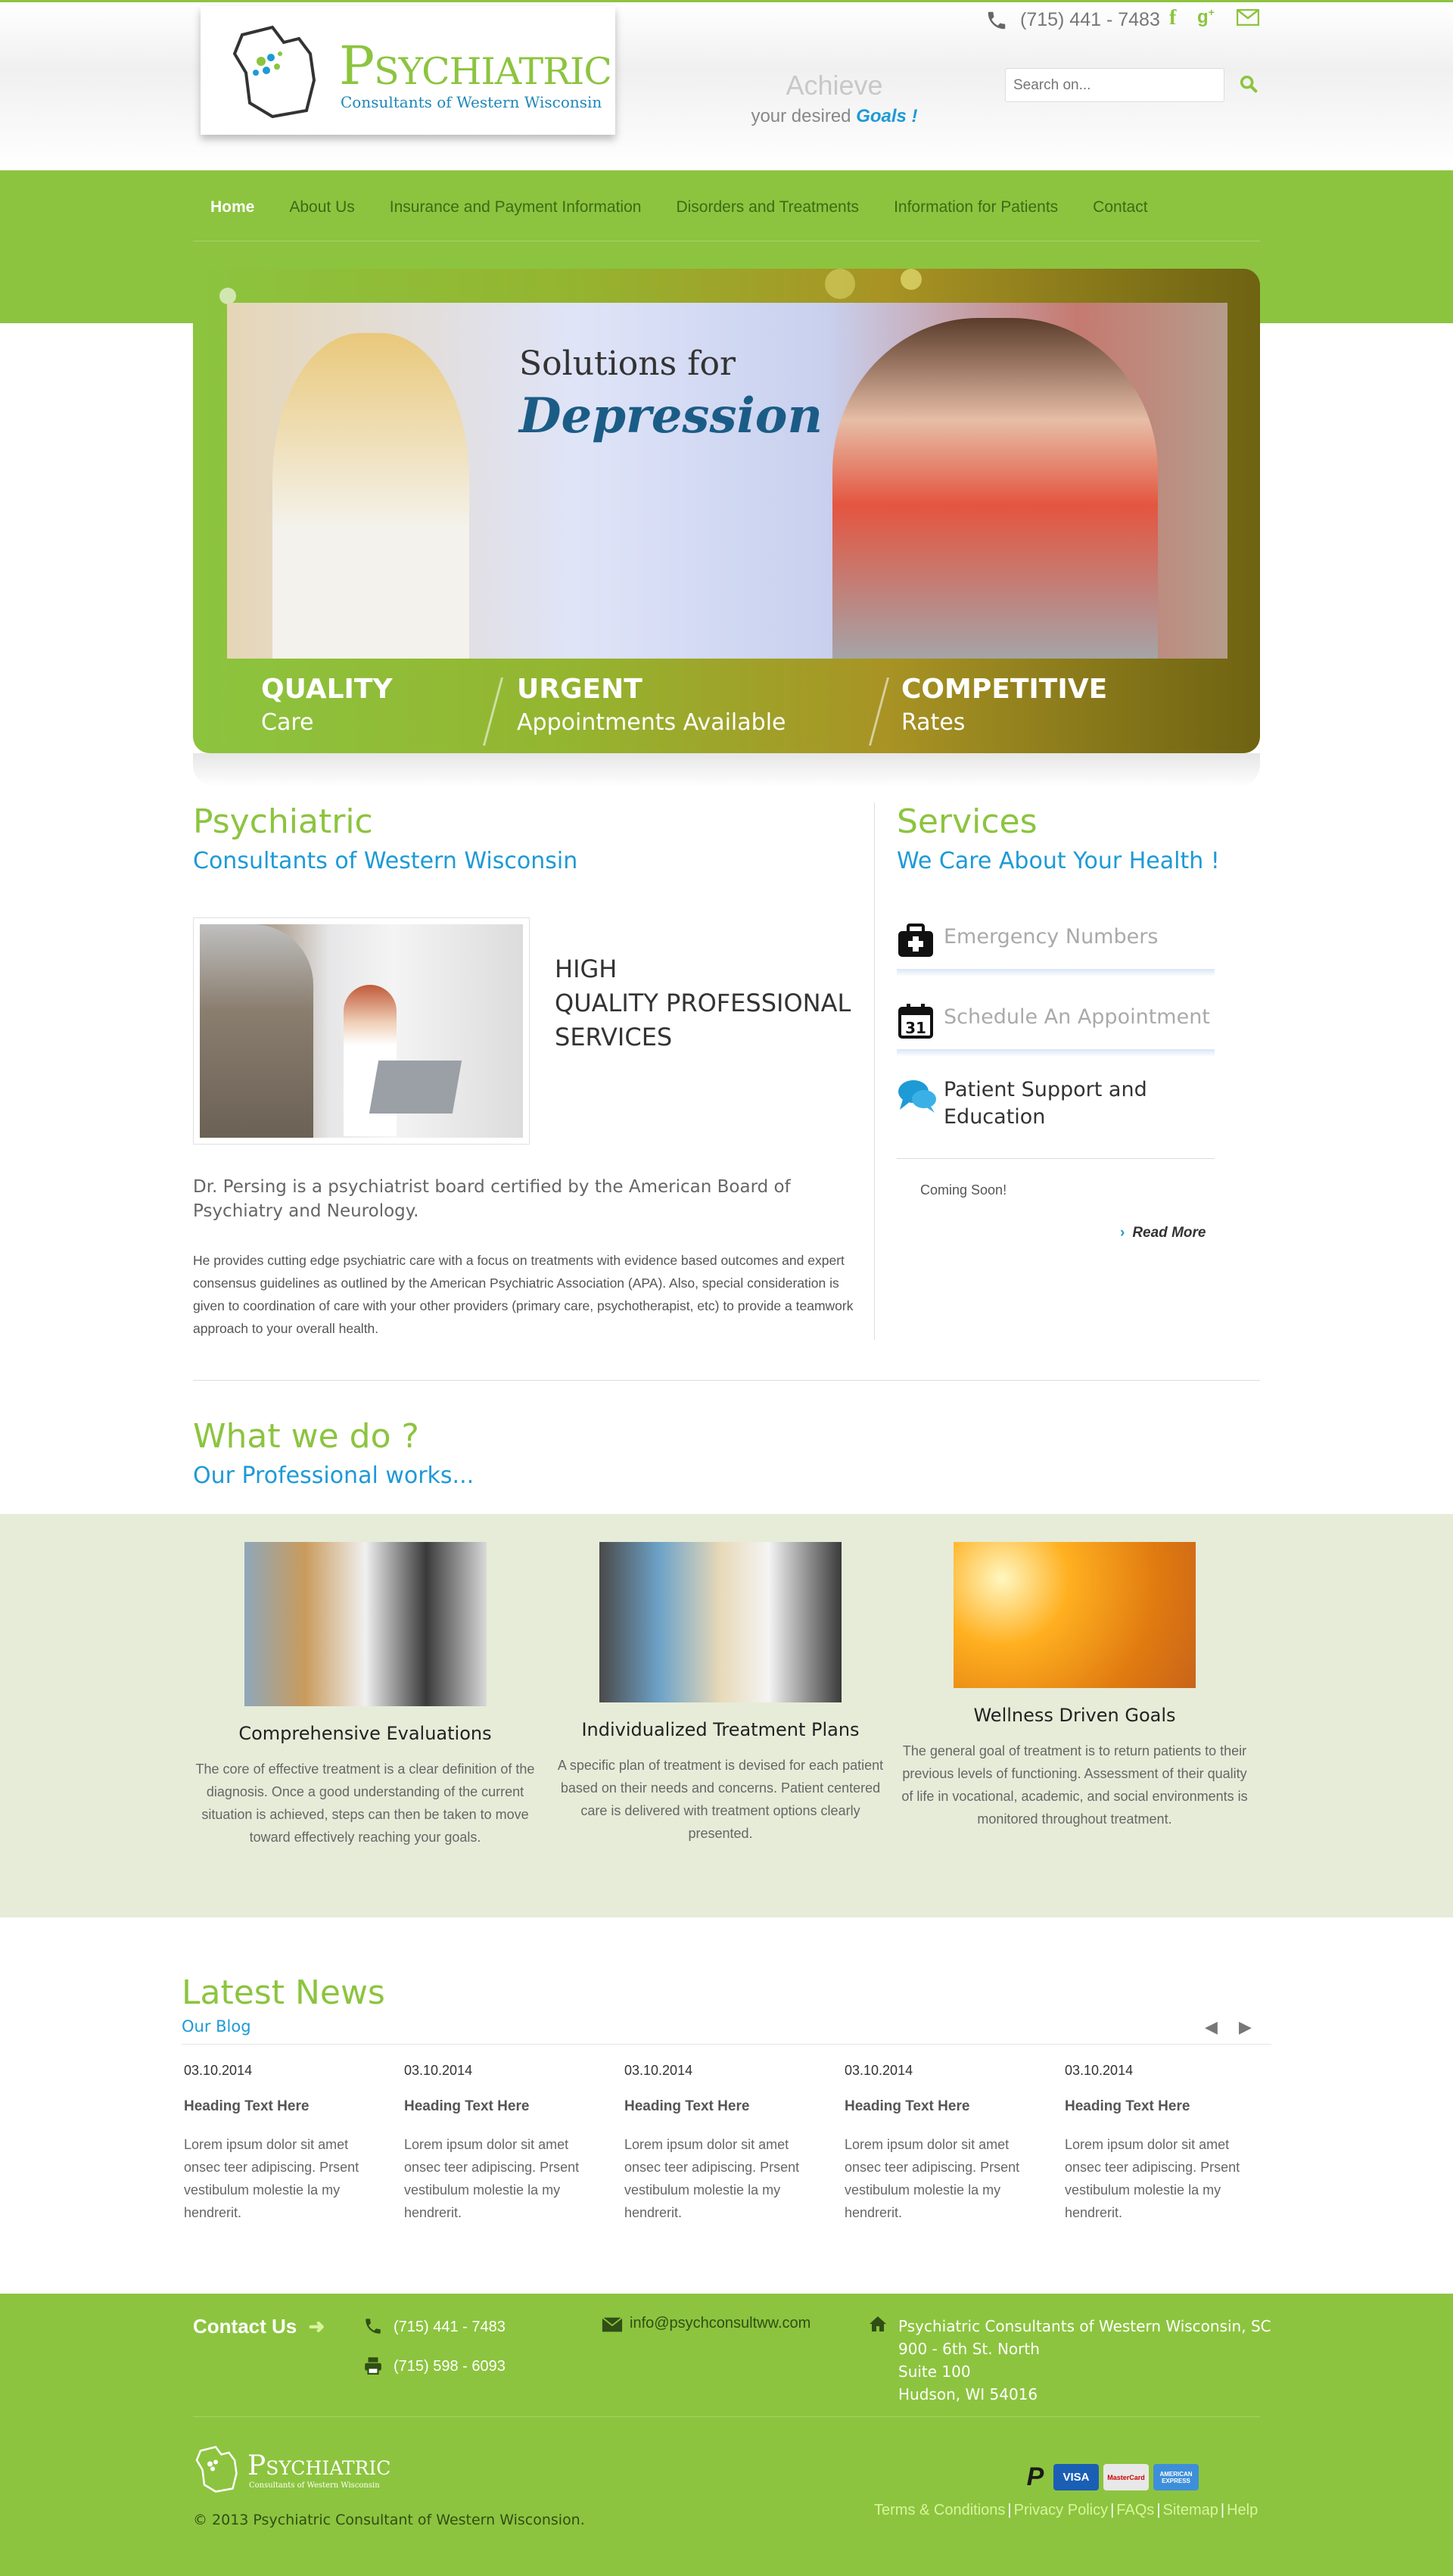 This screenshot has height=2576, width=1453. What do you see at coordinates (1245, 2027) in the screenshot?
I see `next-arrow-icon: ▶` at bounding box center [1245, 2027].